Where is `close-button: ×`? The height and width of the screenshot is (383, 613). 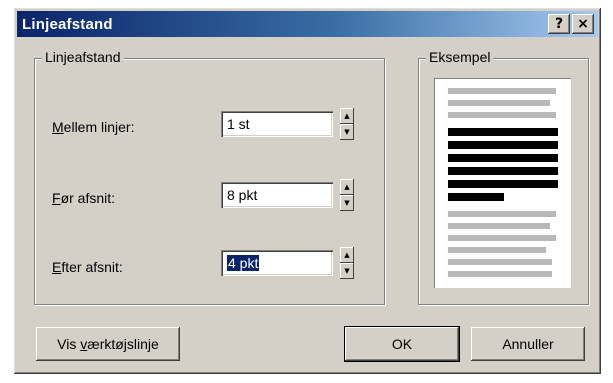
close-button: × is located at coordinates (583, 24).